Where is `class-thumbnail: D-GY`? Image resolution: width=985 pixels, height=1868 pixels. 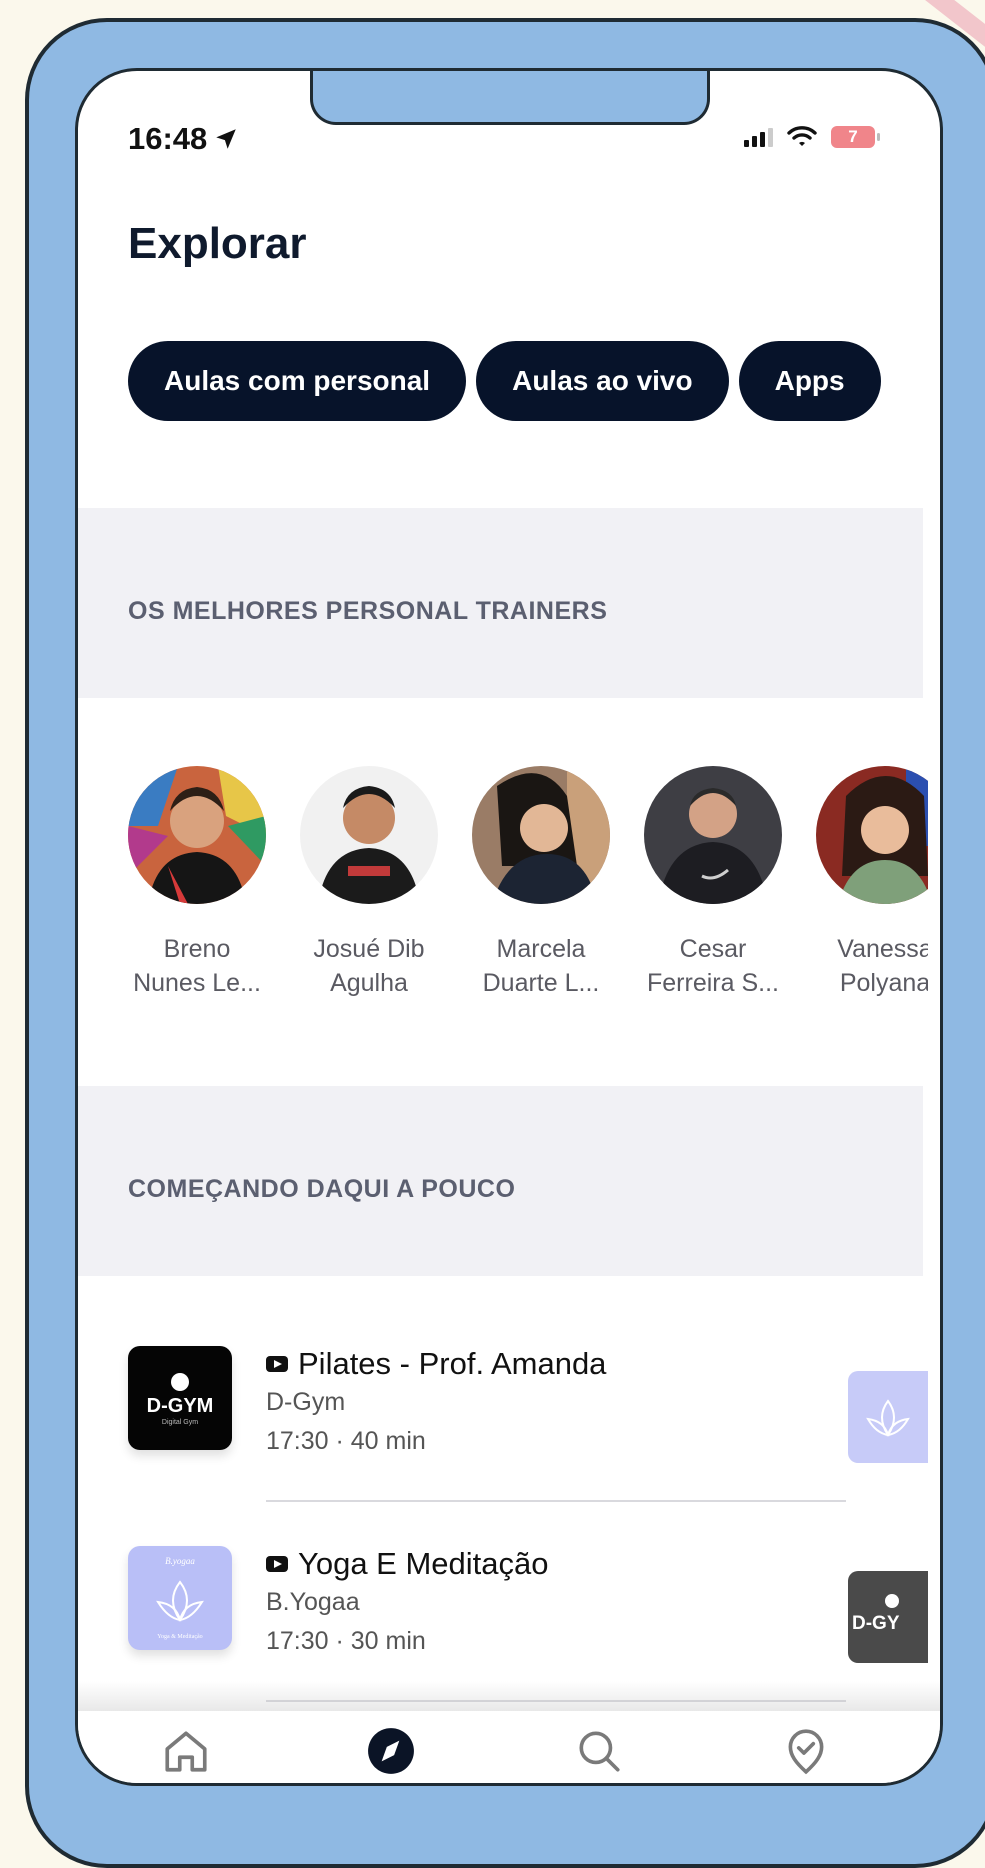
class-thumbnail: D-GY is located at coordinates (888, 1617).